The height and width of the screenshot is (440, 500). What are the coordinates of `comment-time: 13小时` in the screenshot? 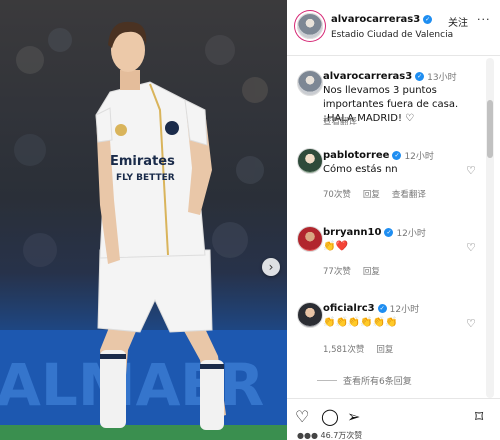 It's located at (442, 78).